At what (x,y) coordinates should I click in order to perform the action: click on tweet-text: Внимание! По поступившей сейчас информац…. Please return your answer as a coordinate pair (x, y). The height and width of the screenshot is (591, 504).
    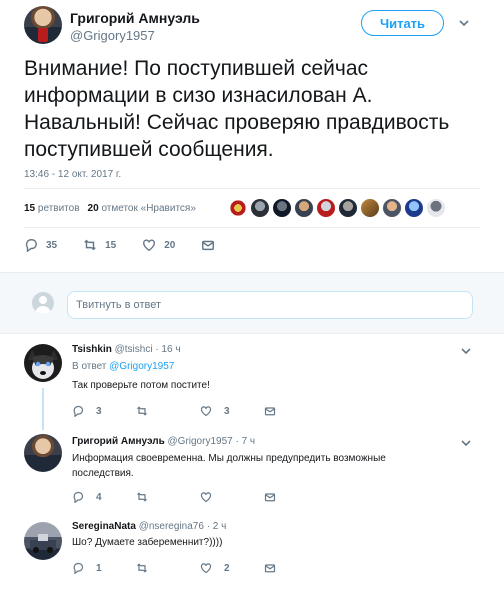
    Looking at the image, I should click on (237, 109).